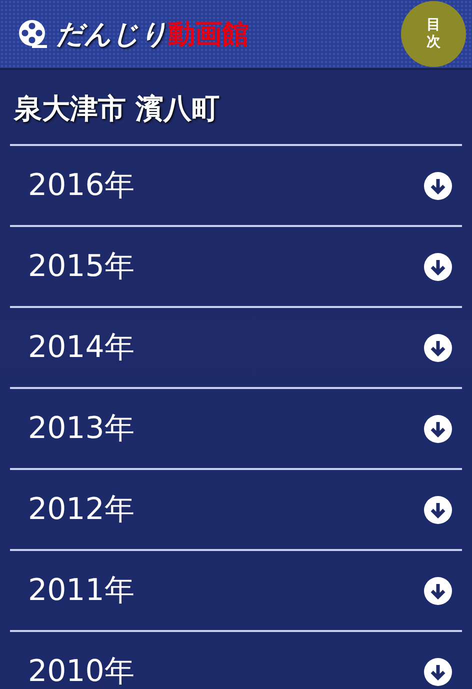 This screenshot has width=472, height=689. Describe the element at coordinates (236, 508) in the screenshot. I see `year-row: 2012年` at that location.